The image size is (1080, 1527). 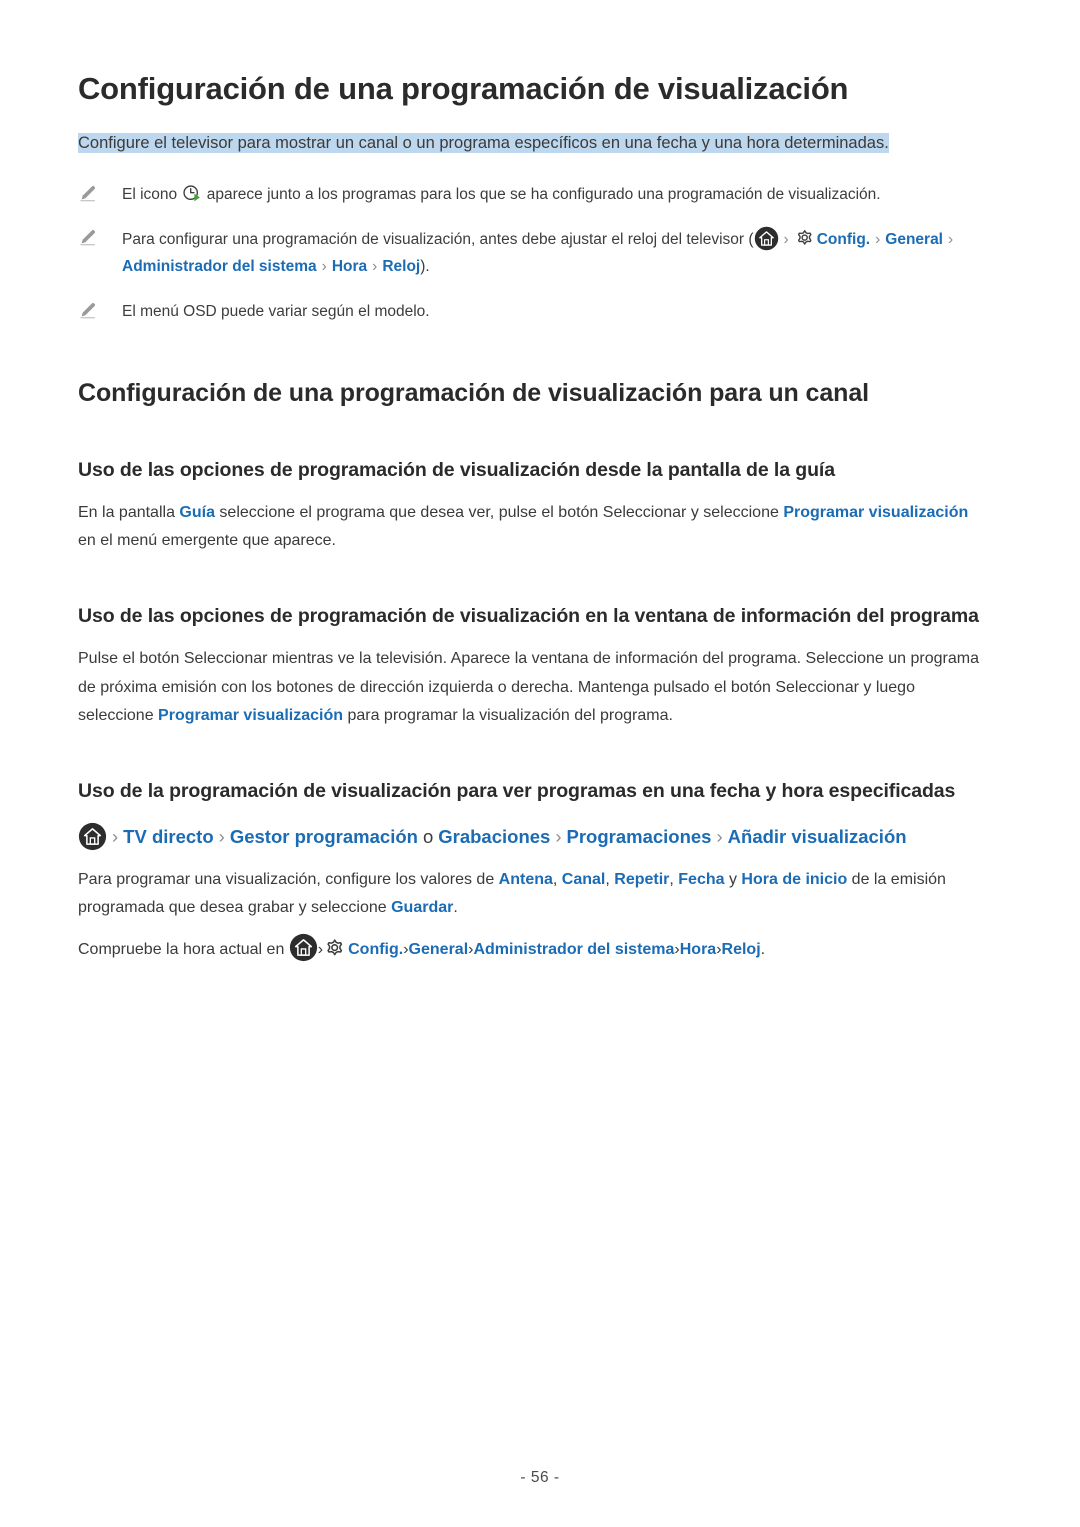 I want to click on link-guia: Guía, so click(x=197, y=512).